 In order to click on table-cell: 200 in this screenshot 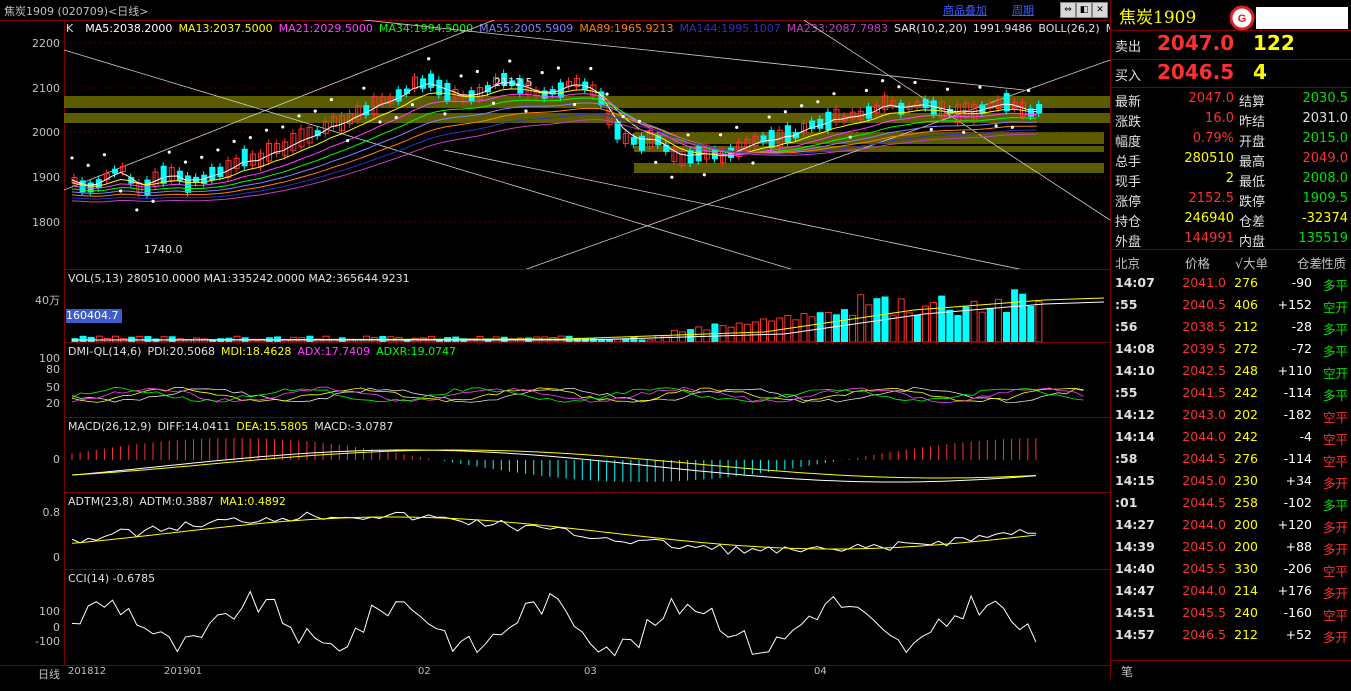, I will do `click(1246, 546)`.